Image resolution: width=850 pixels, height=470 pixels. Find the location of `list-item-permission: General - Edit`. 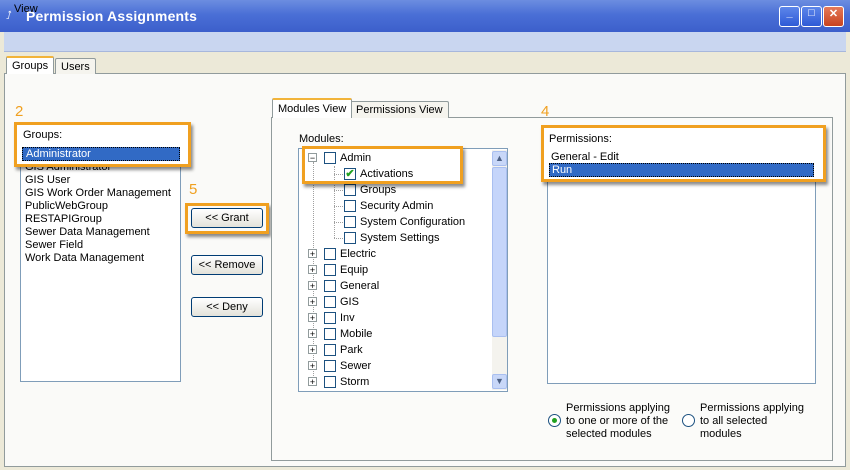

list-item-permission: General - Edit is located at coordinates (585, 157).